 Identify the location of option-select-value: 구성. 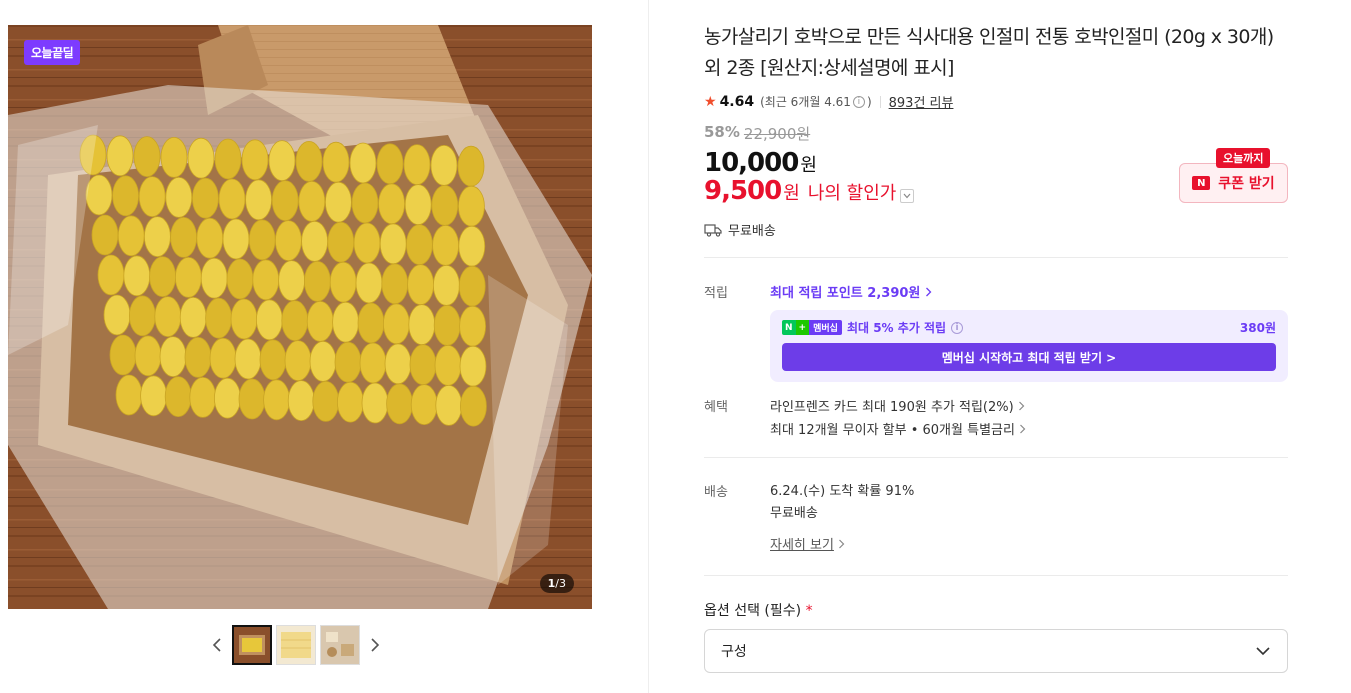
(734, 652).